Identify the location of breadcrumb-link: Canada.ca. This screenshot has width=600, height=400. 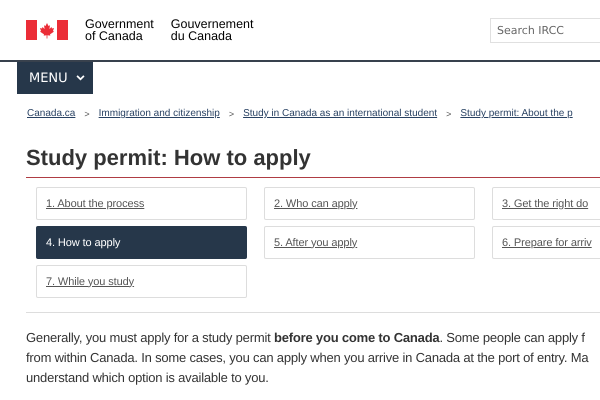
(51, 113).